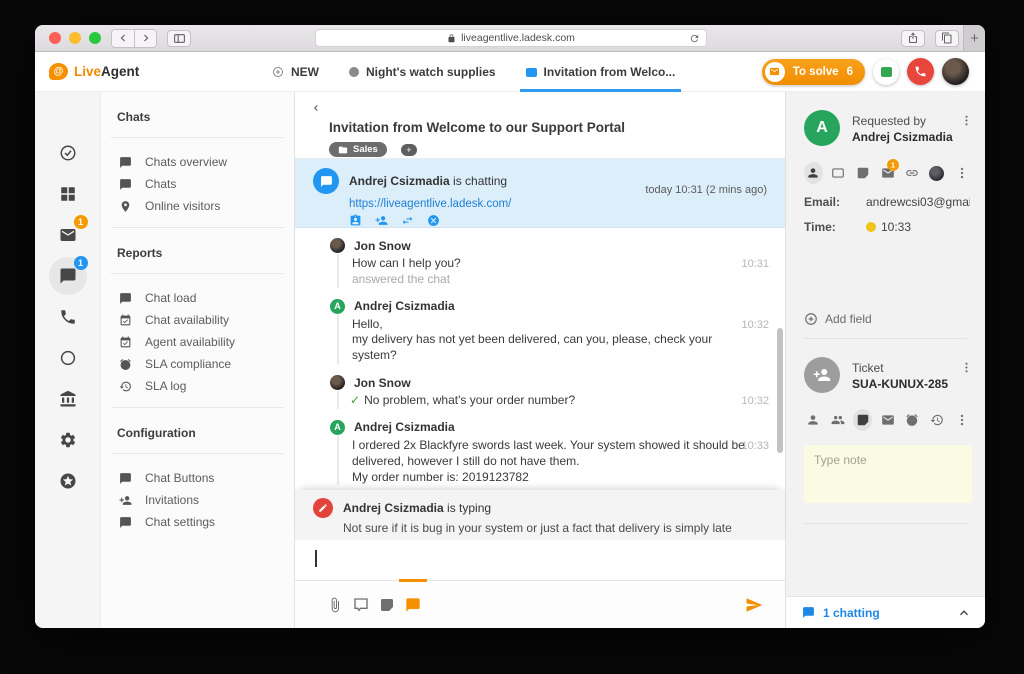 The width and height of the screenshot is (1024, 674). What do you see at coordinates (567, 220) in the screenshot?
I see `banner-actions` at bounding box center [567, 220].